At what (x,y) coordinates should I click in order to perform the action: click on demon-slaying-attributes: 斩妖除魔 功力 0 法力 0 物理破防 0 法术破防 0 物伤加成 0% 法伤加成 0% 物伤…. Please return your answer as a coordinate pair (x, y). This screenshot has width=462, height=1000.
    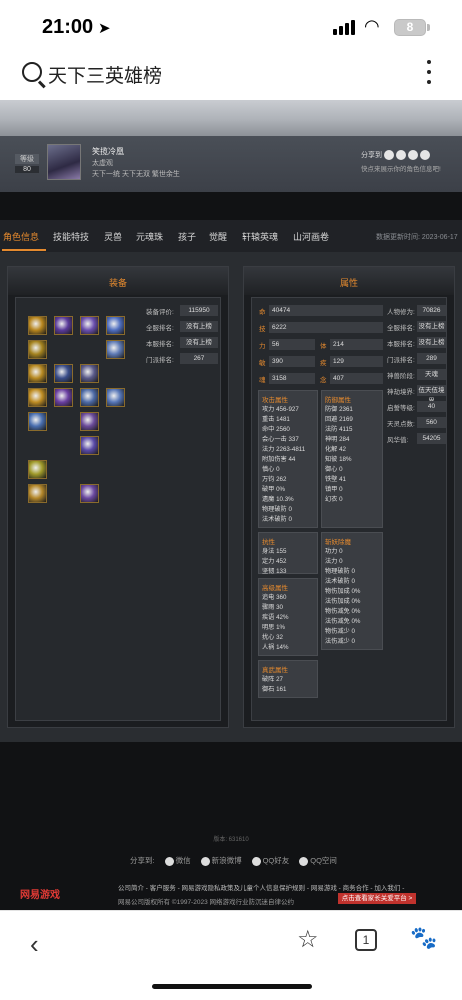
    Looking at the image, I should click on (352, 591).